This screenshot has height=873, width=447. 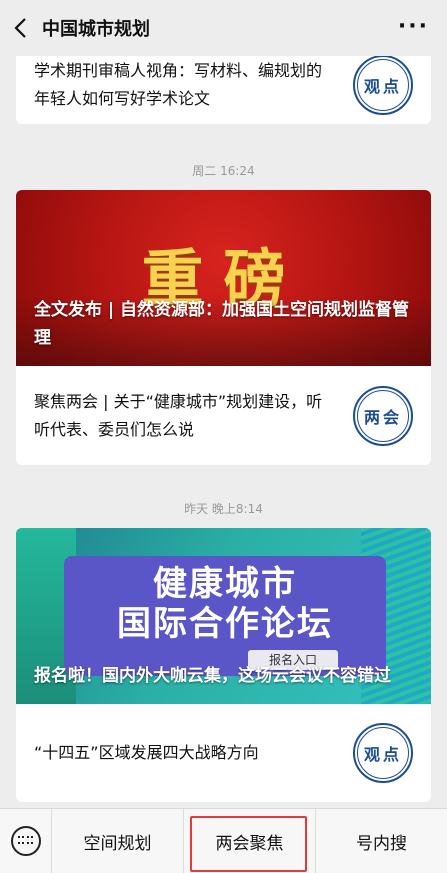 What do you see at coordinates (146, 752) in the screenshot?
I see `article-title: “十四五”区域发展四大战略方向` at bounding box center [146, 752].